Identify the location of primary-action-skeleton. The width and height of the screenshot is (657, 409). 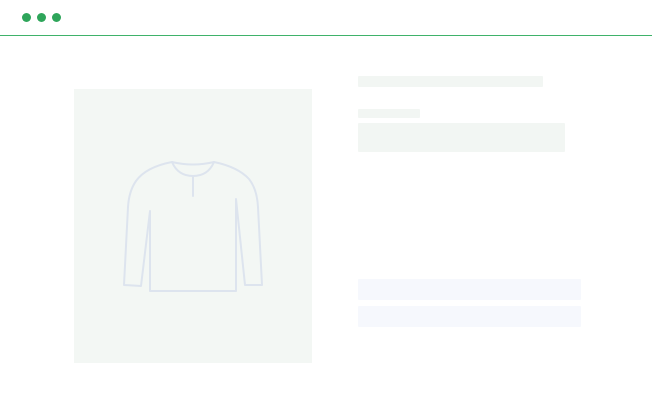
(469, 289).